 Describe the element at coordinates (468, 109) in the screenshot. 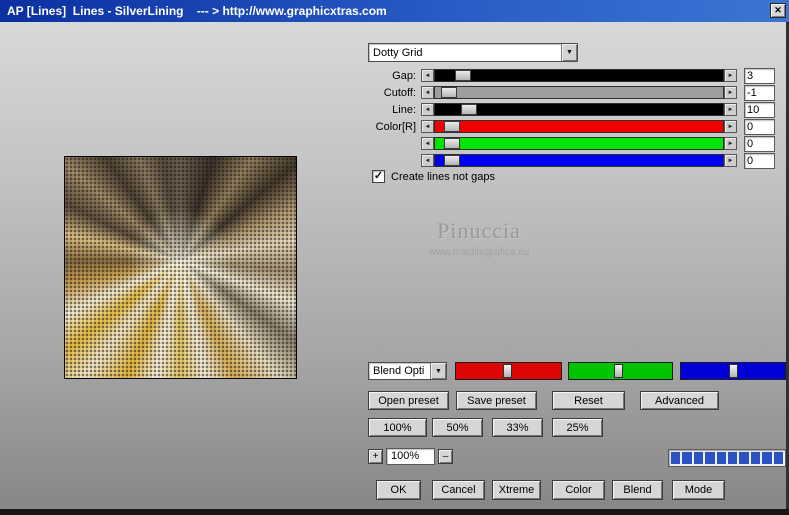

I see `line-slider-thumb` at that location.